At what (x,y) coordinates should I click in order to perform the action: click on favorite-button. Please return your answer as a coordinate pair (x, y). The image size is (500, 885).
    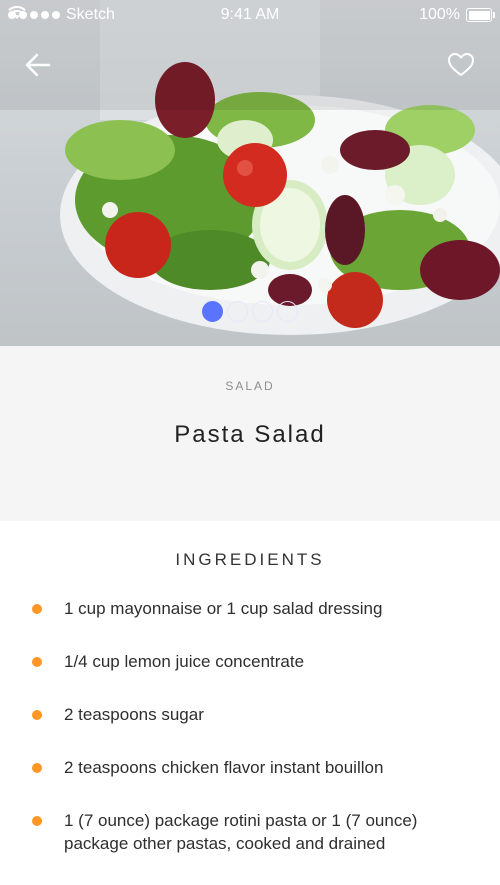
    Looking at the image, I should click on (461, 65).